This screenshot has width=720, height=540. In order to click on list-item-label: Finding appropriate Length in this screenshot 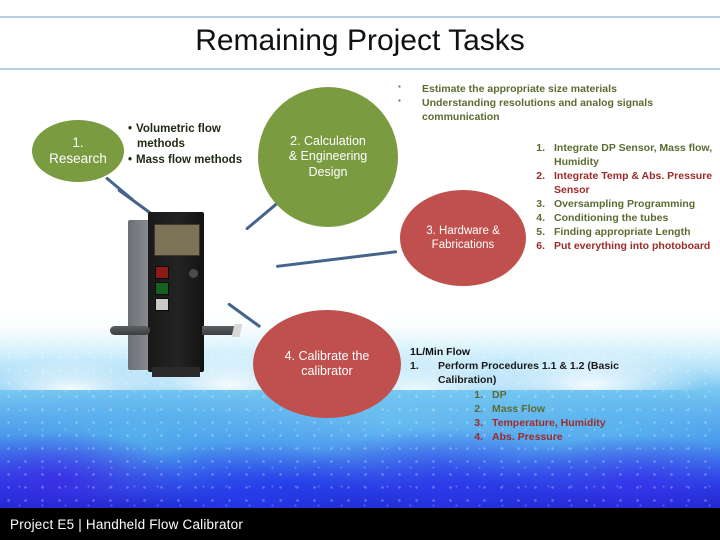, I will do `click(622, 231)`.